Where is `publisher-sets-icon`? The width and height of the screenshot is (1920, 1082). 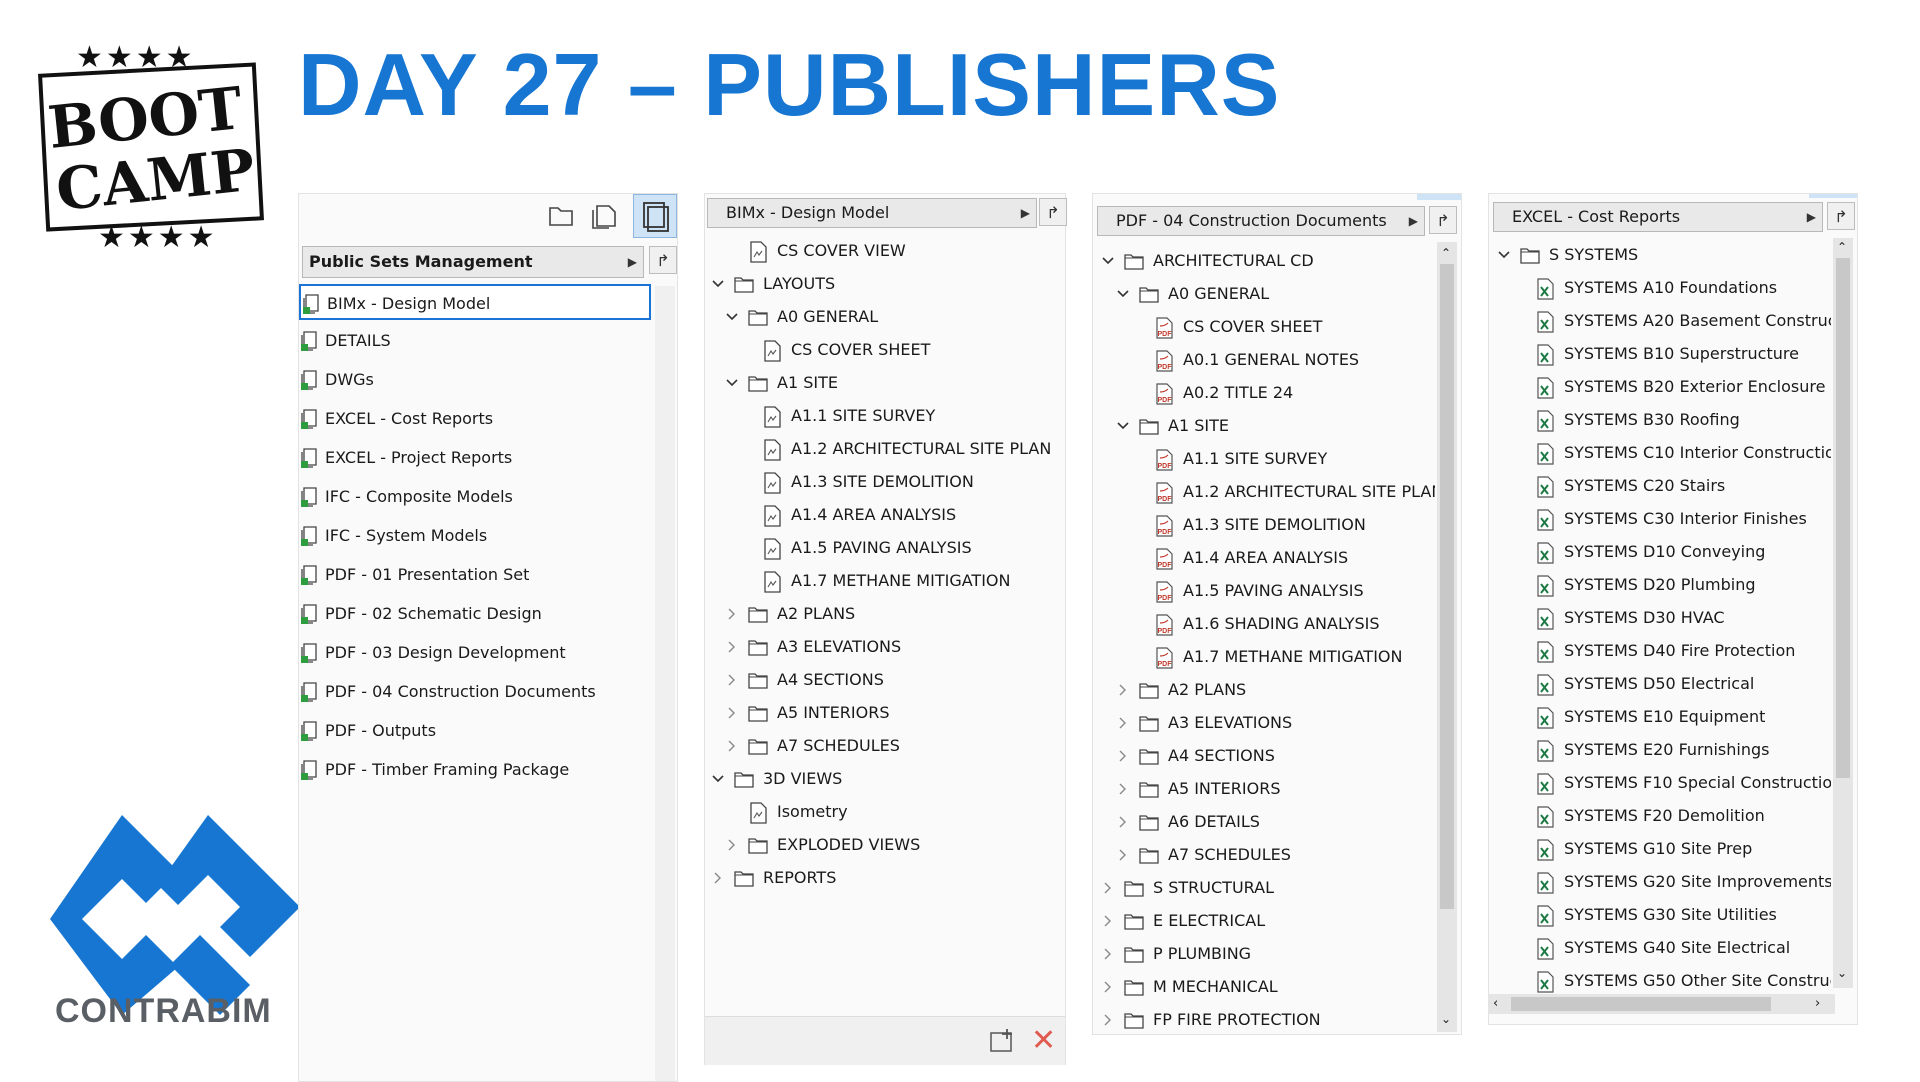 publisher-sets-icon is located at coordinates (655, 216).